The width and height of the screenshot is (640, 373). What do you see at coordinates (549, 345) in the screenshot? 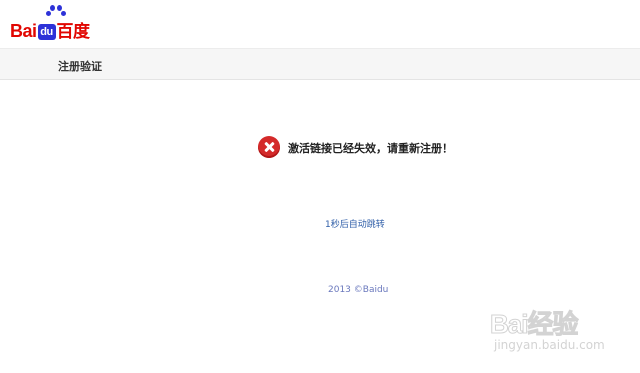
I see `watermark-url: jingyan.baidu.com` at bounding box center [549, 345].